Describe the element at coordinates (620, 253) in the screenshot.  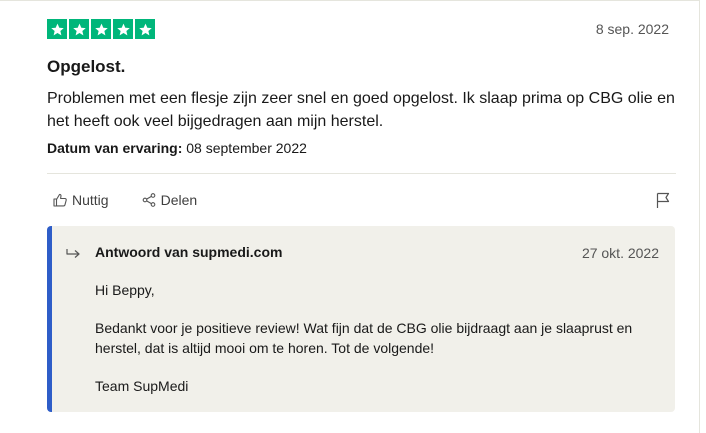
I see `reply-date: 27 okt. 2022` at that location.